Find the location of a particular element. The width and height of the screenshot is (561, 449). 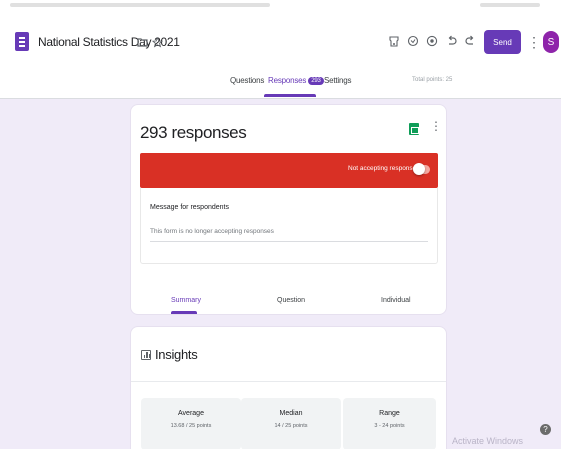

more-vert-icon: ⋮ is located at coordinates (534, 42).